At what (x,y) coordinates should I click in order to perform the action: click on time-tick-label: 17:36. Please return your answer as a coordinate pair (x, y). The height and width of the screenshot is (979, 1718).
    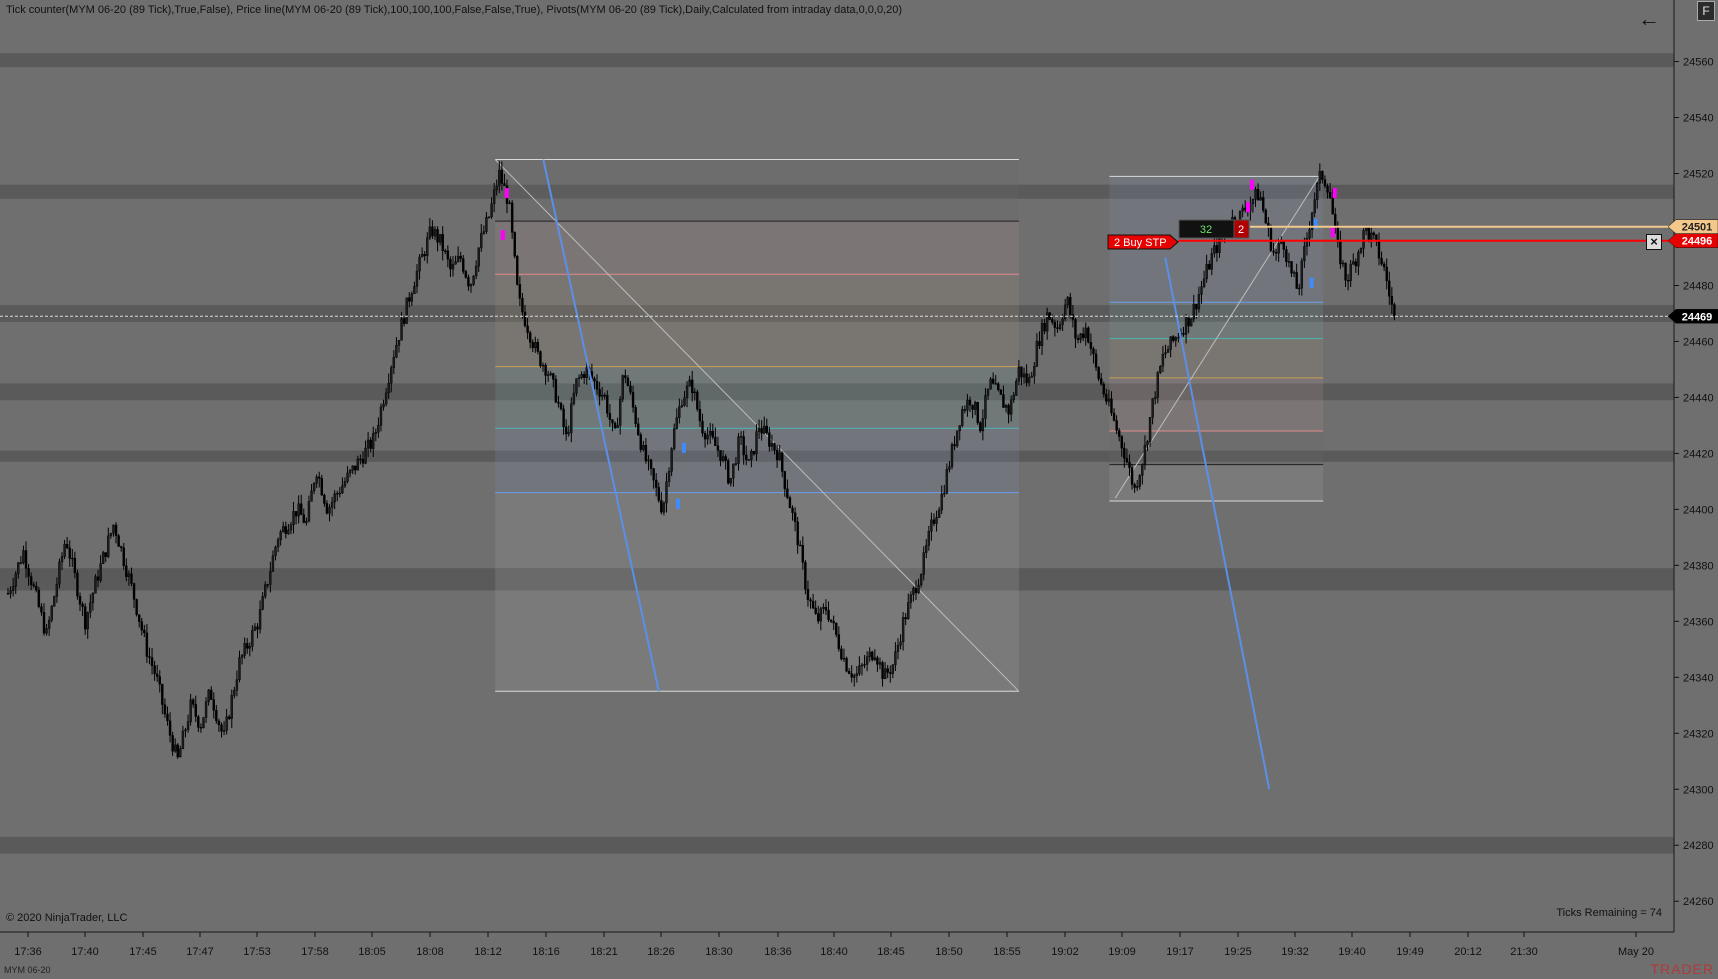
    Looking at the image, I should click on (28, 952).